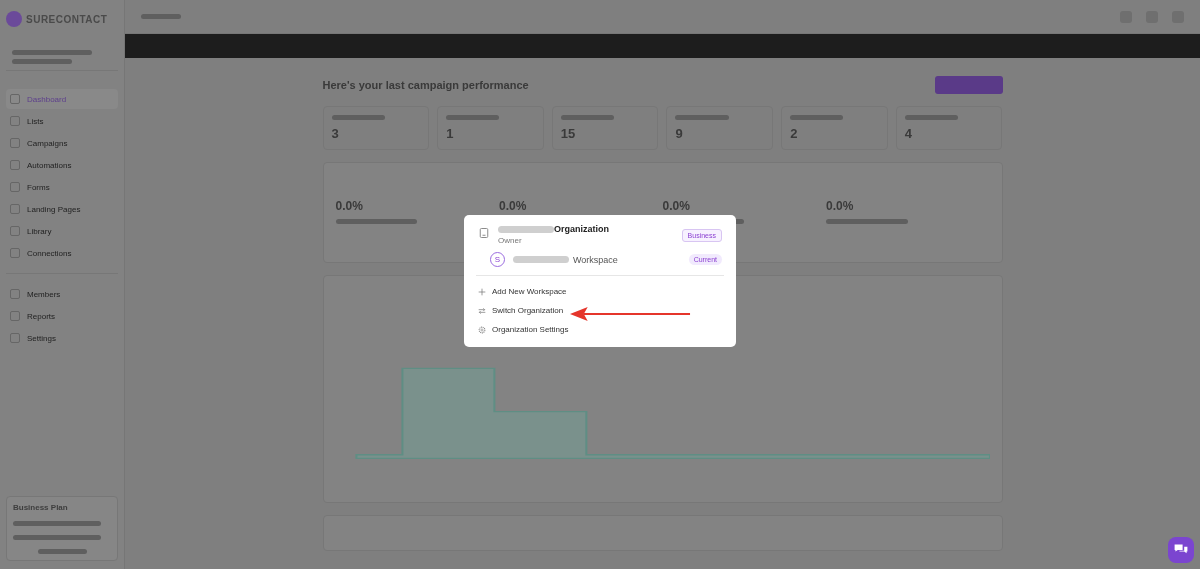  What do you see at coordinates (62, 316) in the screenshot?
I see `sidebar-item: Reports` at bounding box center [62, 316].